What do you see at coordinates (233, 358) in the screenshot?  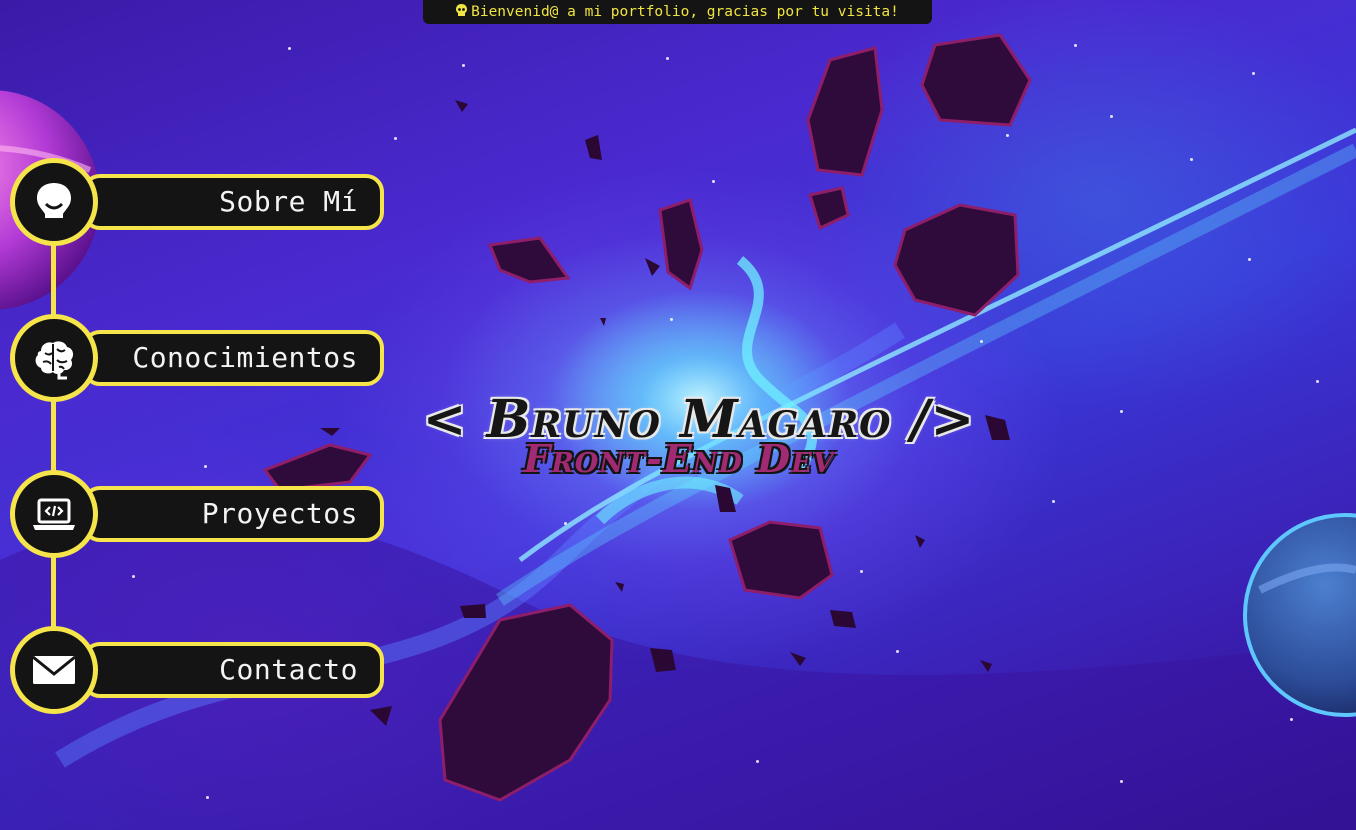 I see `nav-item-label: Conocimientos` at bounding box center [233, 358].